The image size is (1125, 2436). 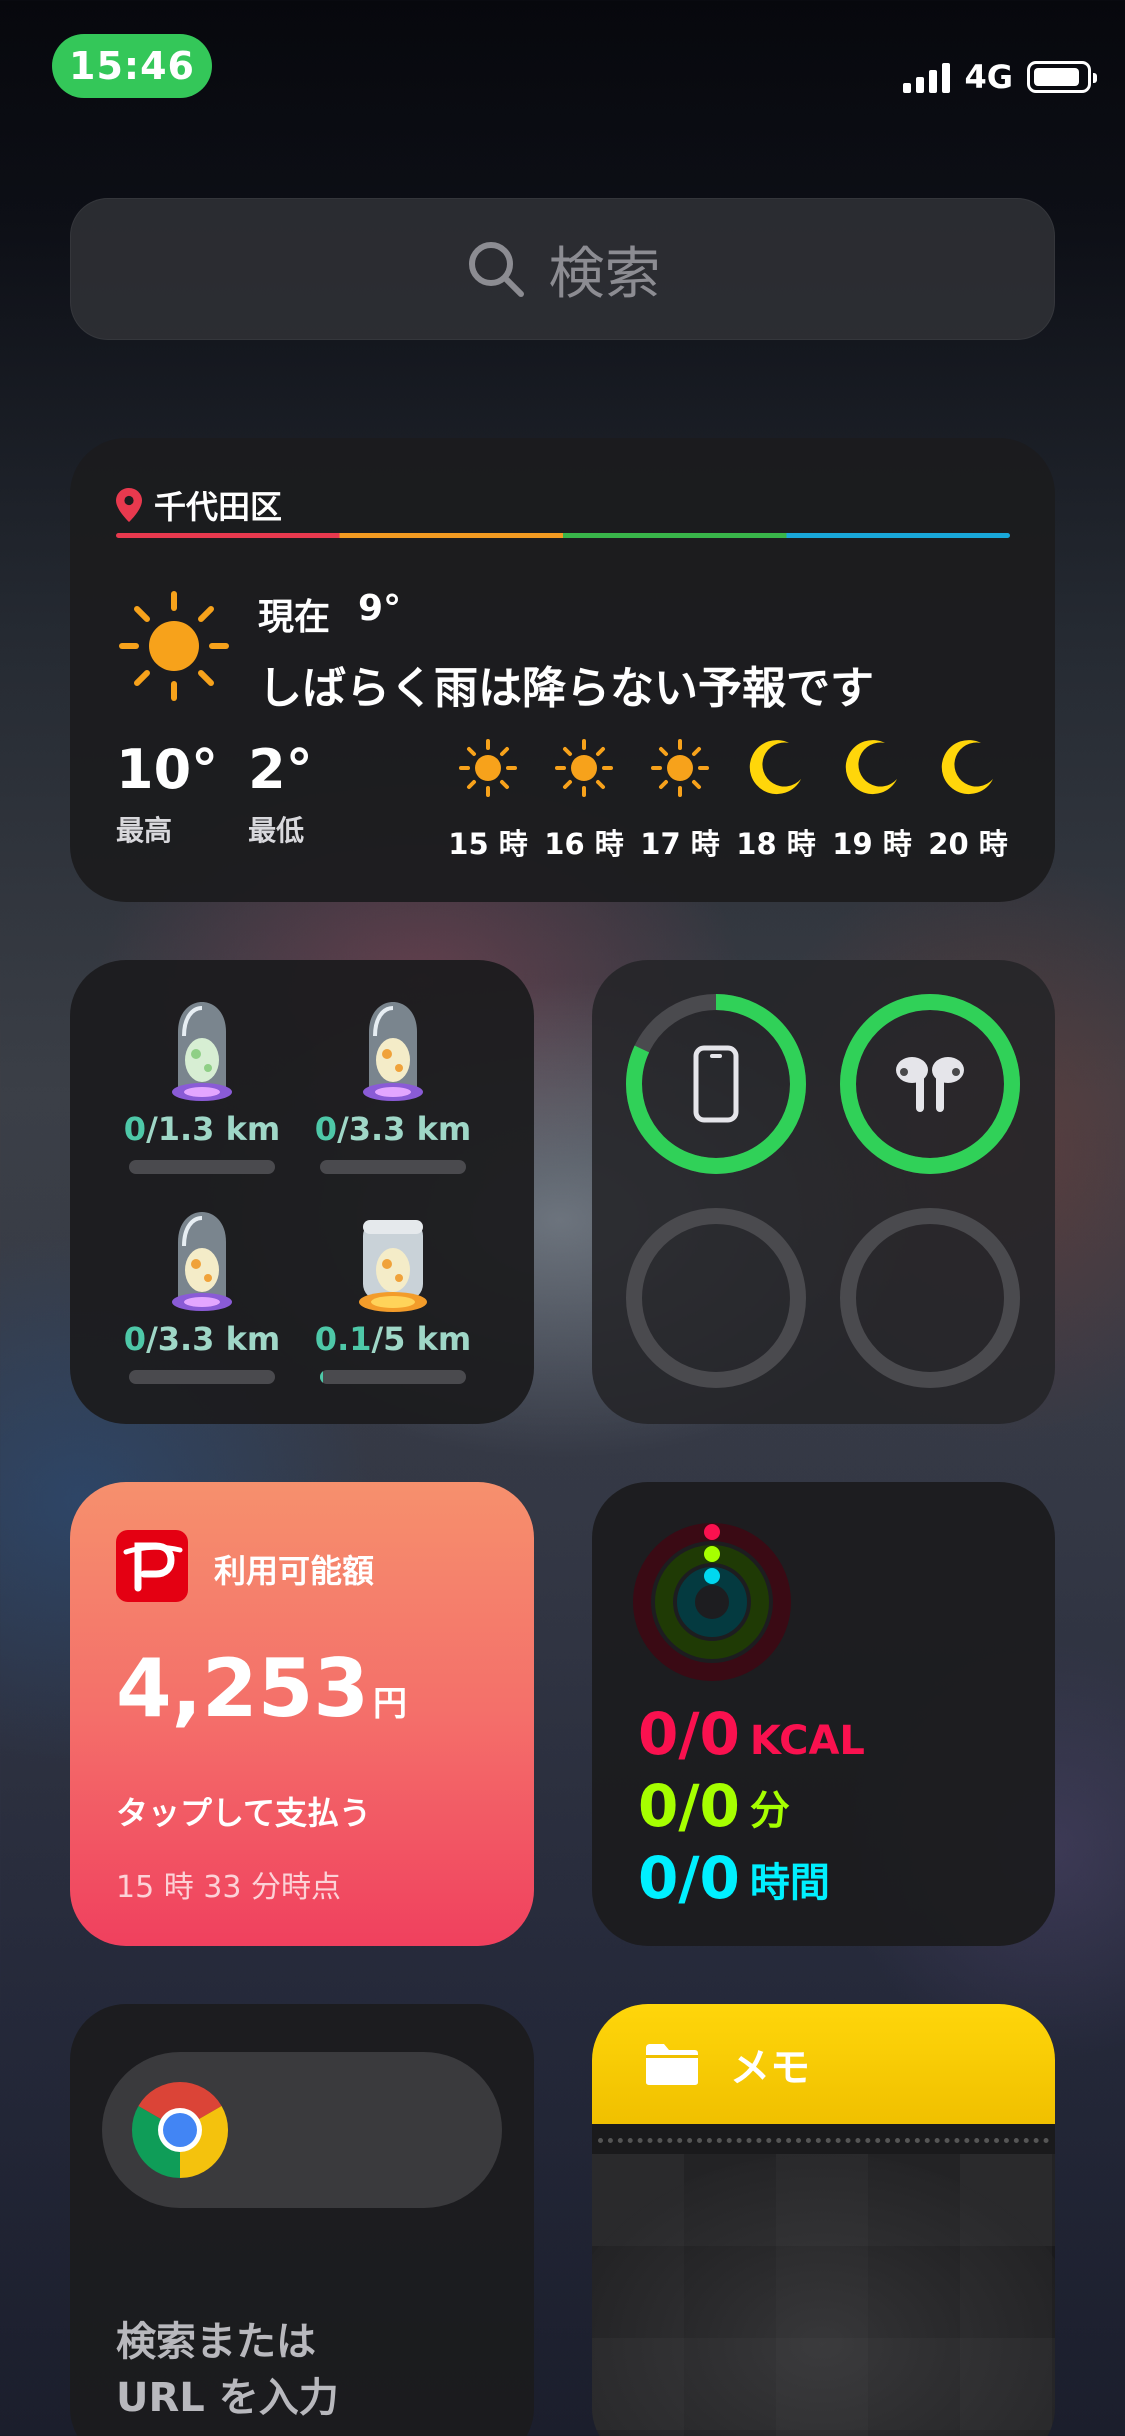 What do you see at coordinates (427, 1339) in the screenshot?
I see `egg-total: 5 km` at bounding box center [427, 1339].